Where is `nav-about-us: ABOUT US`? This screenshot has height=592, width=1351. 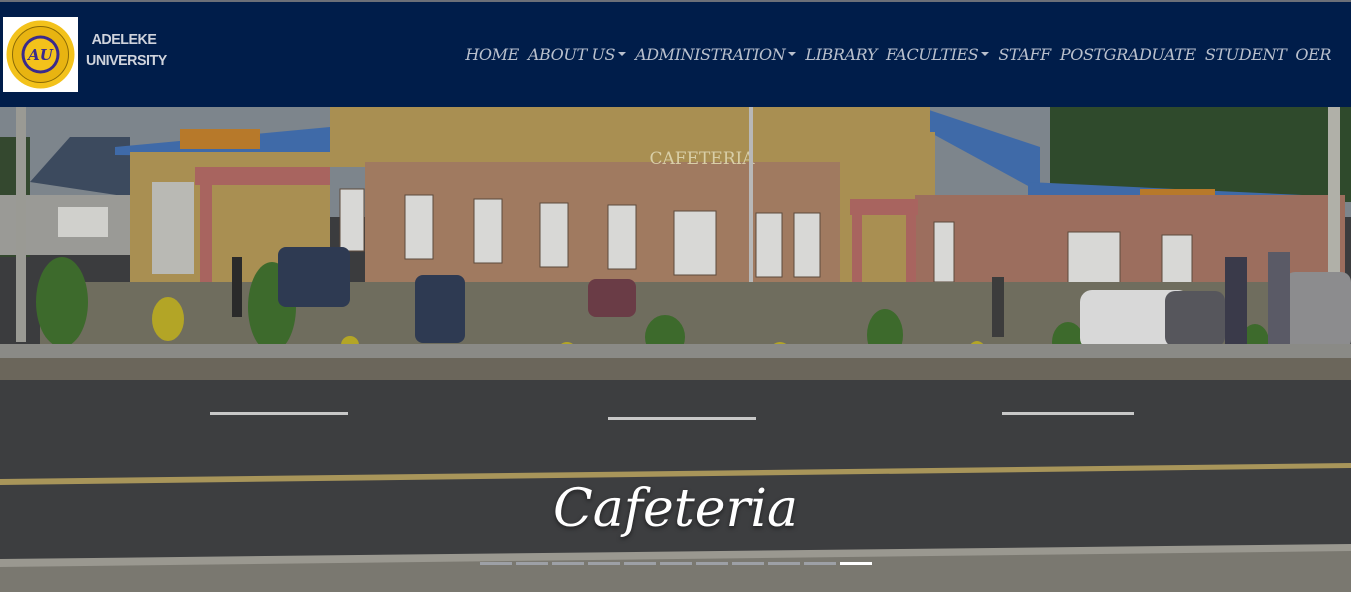
nav-about-us: ABOUT US is located at coordinates (577, 54).